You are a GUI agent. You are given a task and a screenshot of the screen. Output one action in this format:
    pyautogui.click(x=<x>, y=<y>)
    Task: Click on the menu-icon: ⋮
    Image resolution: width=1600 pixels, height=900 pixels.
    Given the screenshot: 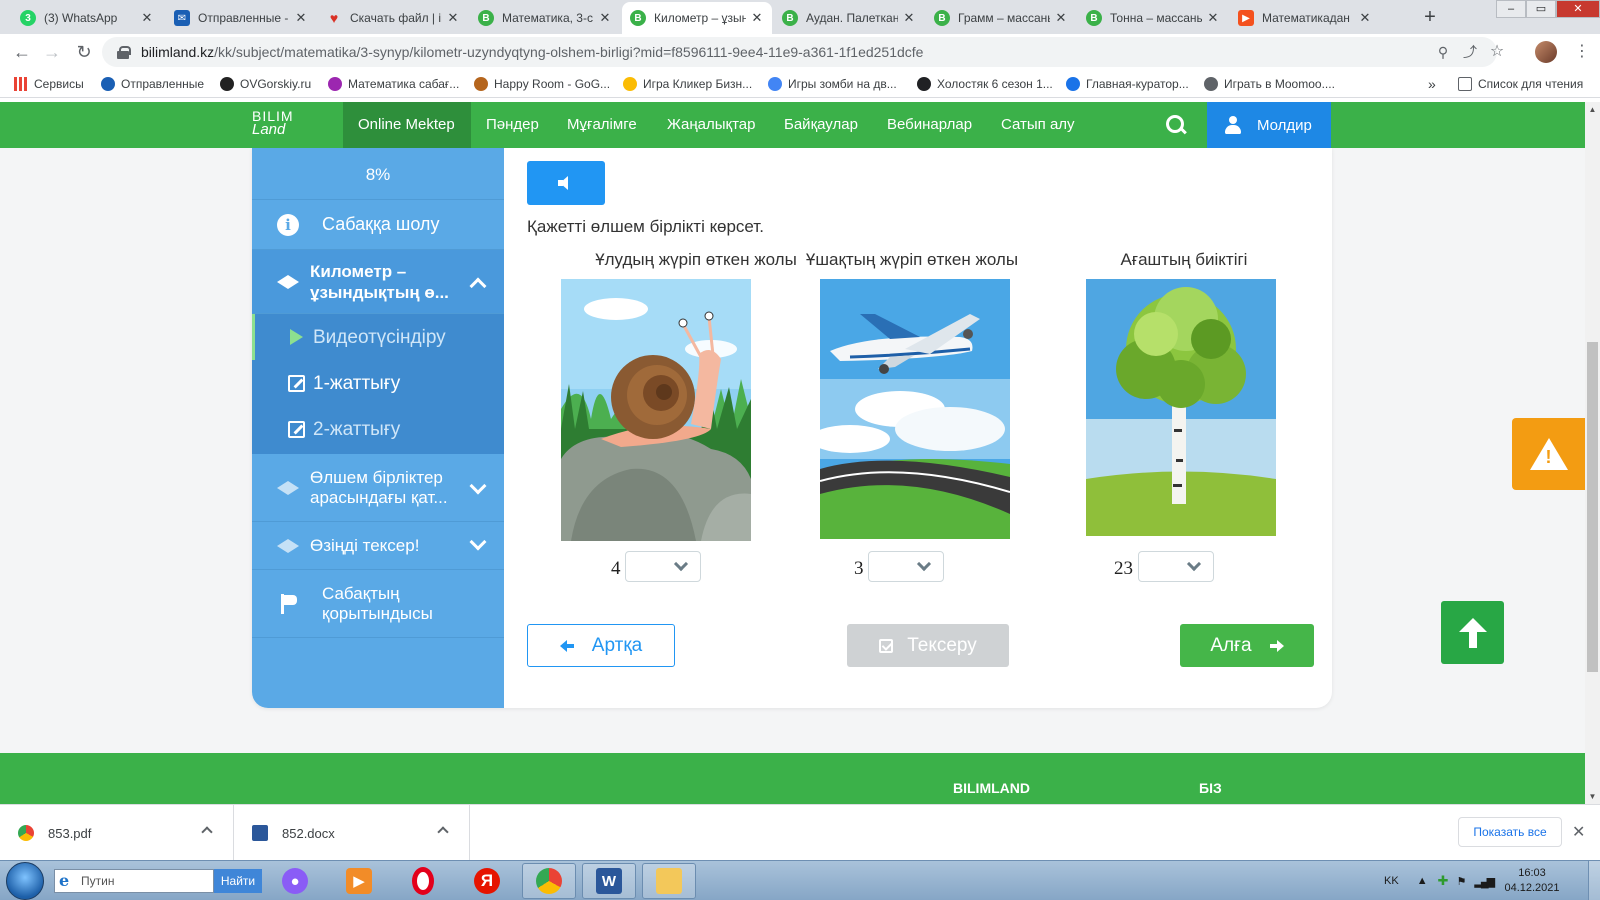 What is the action you would take?
    pyautogui.click(x=1582, y=52)
    